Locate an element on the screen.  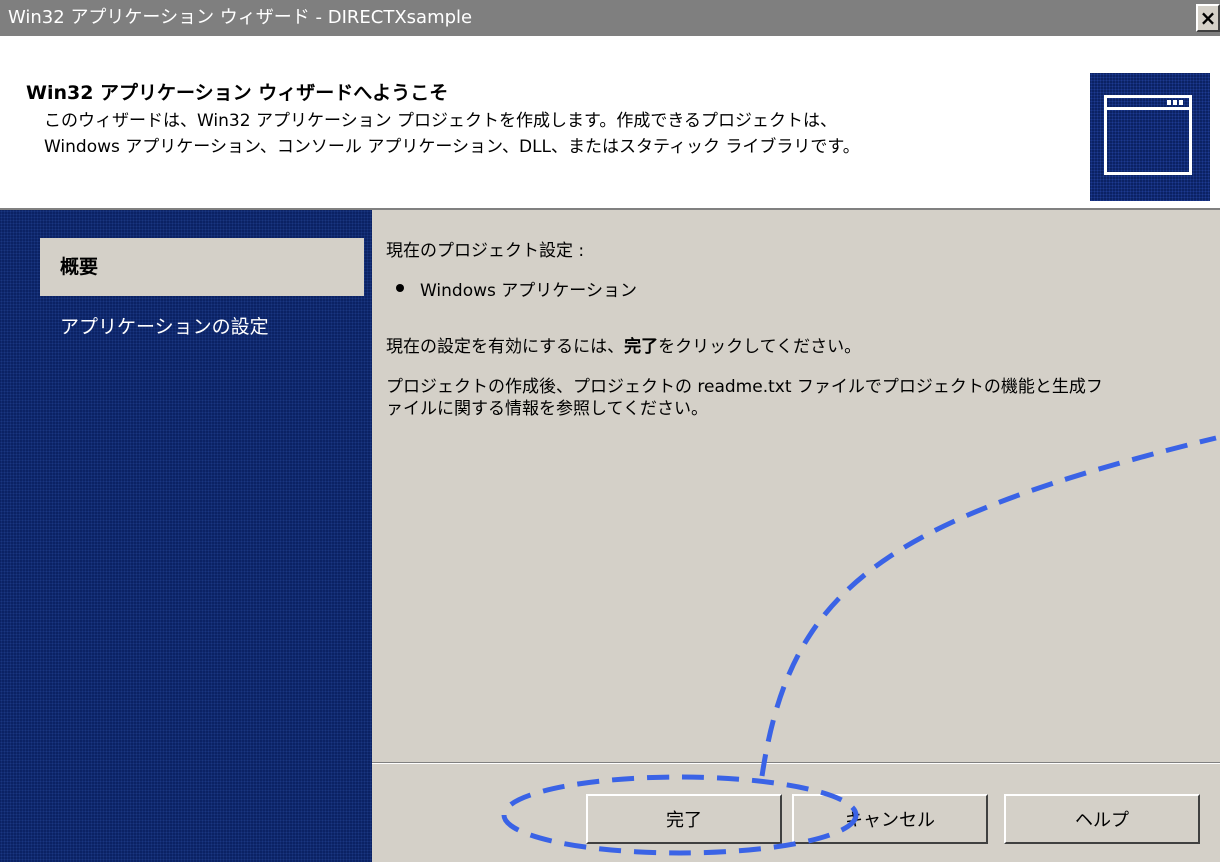
application-window-icon is located at coordinates (1150, 137).